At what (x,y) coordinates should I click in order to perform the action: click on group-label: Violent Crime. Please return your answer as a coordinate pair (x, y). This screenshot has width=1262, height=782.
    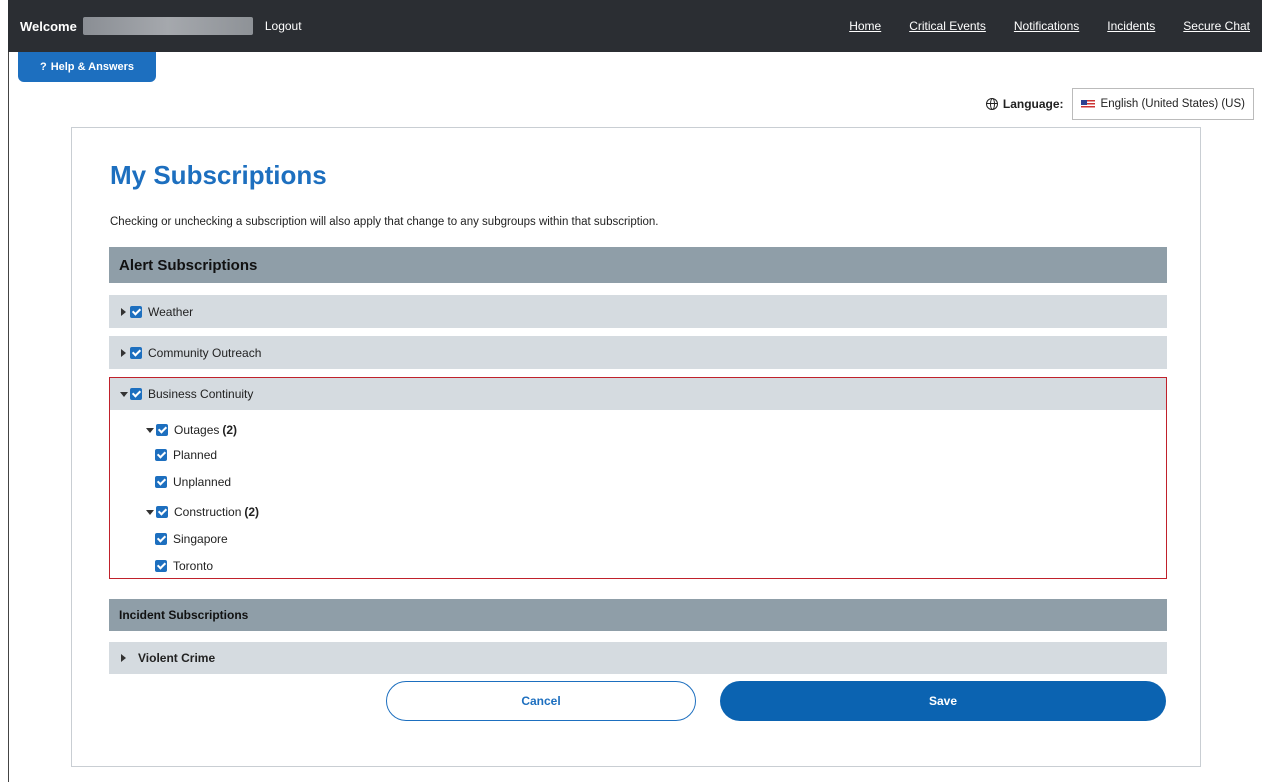
    Looking at the image, I should click on (177, 658).